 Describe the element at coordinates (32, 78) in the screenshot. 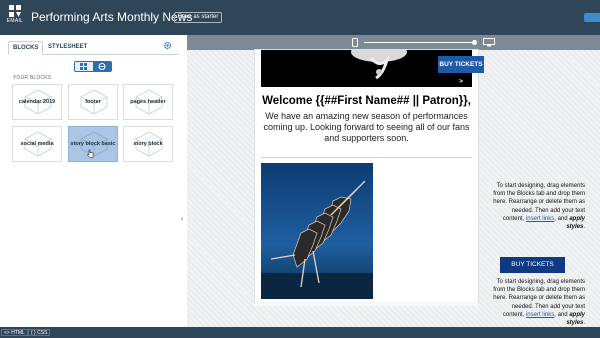

I see `your-blocks-heading: YOUR BLOCKS` at that location.